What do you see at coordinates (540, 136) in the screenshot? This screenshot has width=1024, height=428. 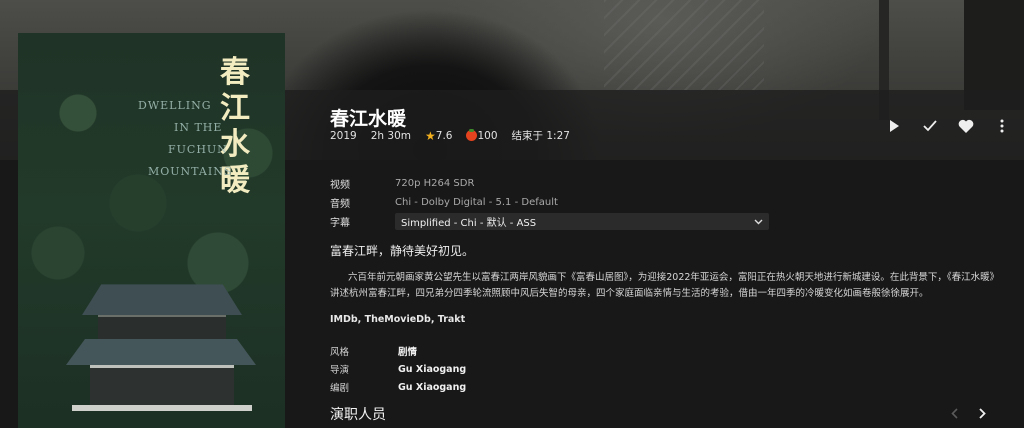 I see `ends-at: 结束于 1:27` at bounding box center [540, 136].